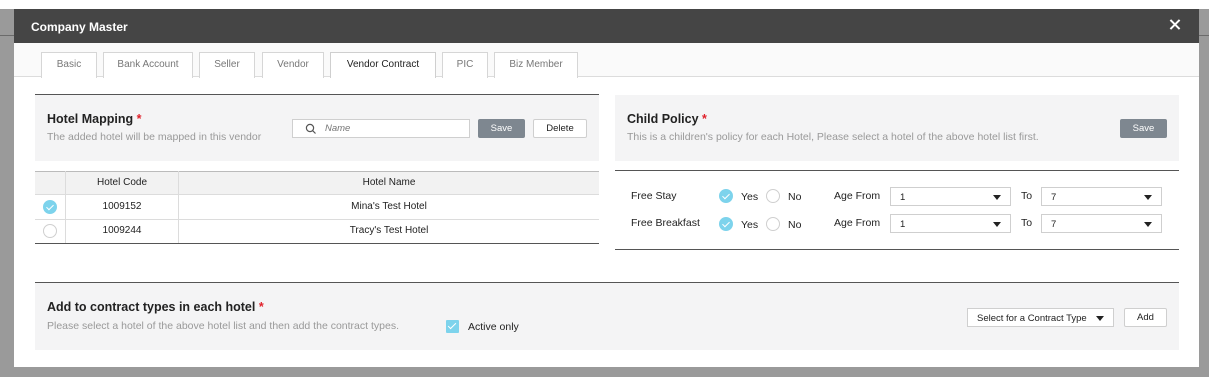  Describe the element at coordinates (773, 224) in the screenshot. I see `free-breakfast-no-radio` at that location.